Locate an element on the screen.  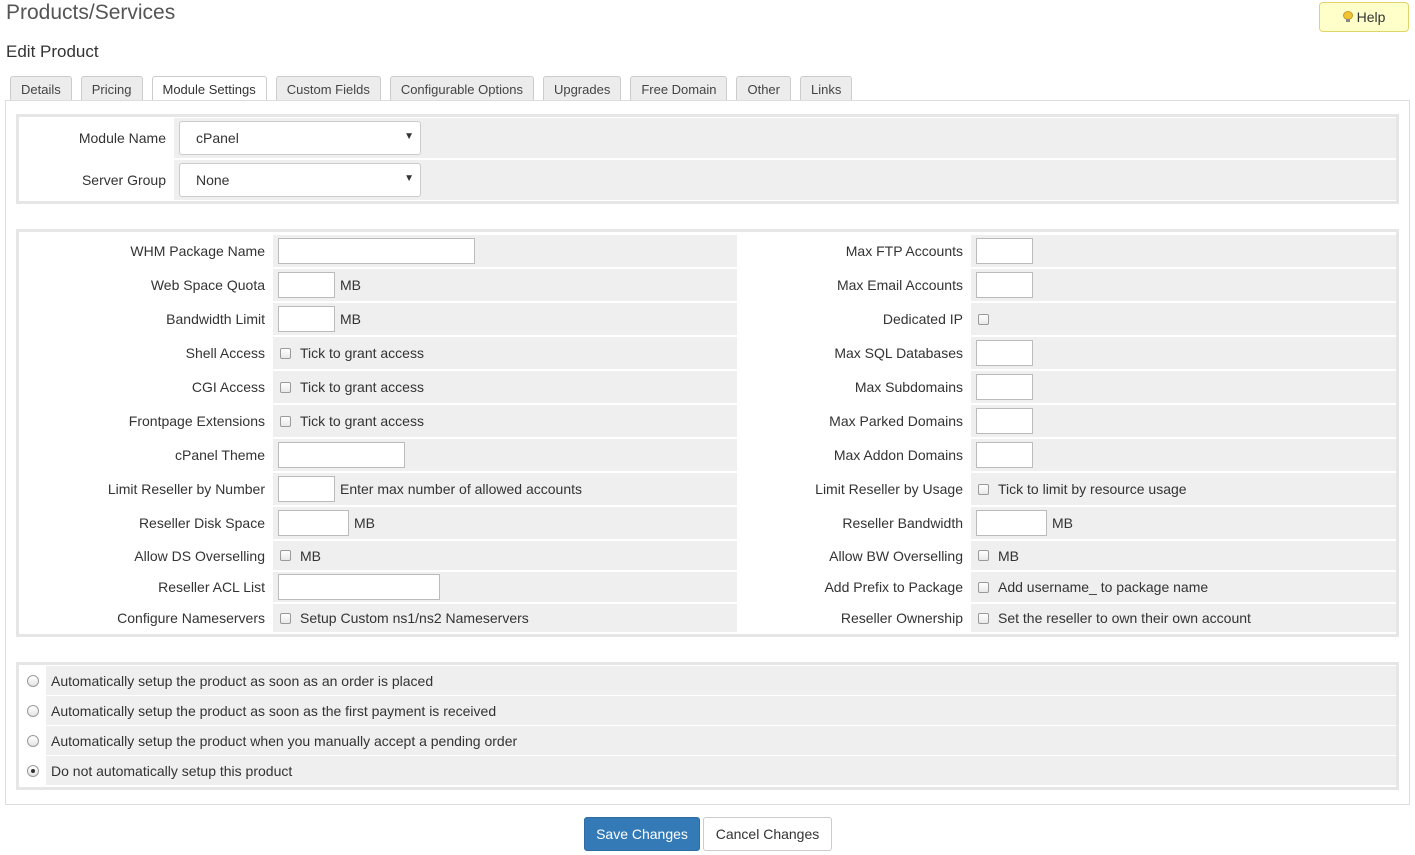
max-sql-databases-label: Max SQL Databases is located at coordinates (854, 353).